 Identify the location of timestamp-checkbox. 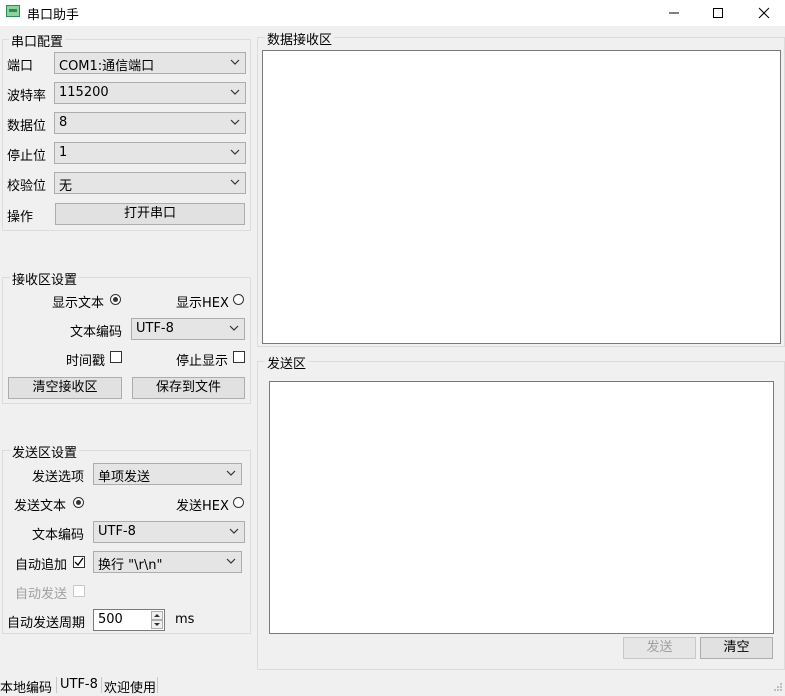
(116, 357).